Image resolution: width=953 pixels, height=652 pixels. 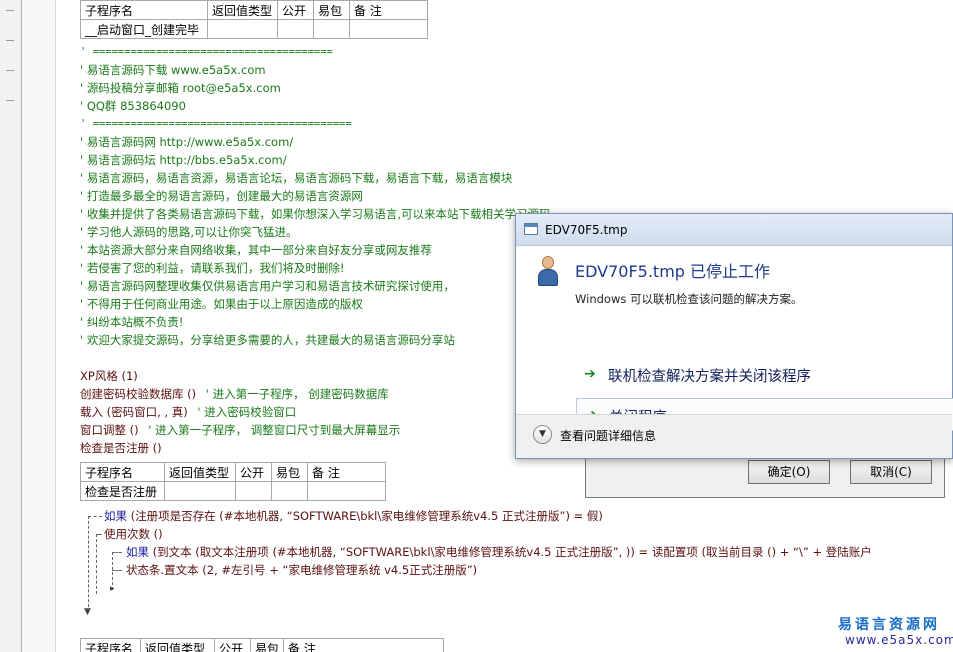 What do you see at coordinates (109, 430) in the screenshot?
I see `code-statement: 窗口调整 ()` at bounding box center [109, 430].